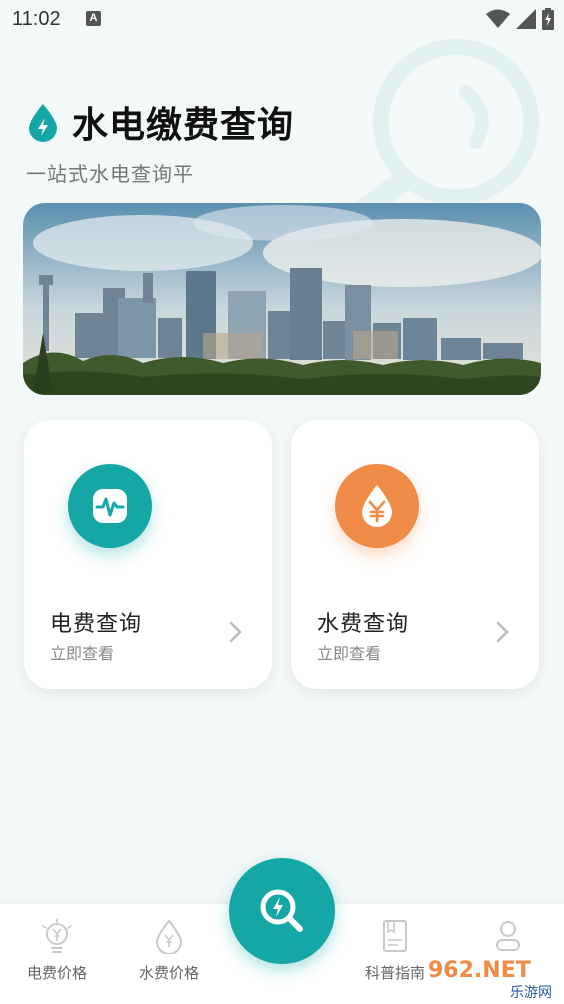  What do you see at coordinates (36, 19) in the screenshot?
I see `status-time: 11:02` at bounding box center [36, 19].